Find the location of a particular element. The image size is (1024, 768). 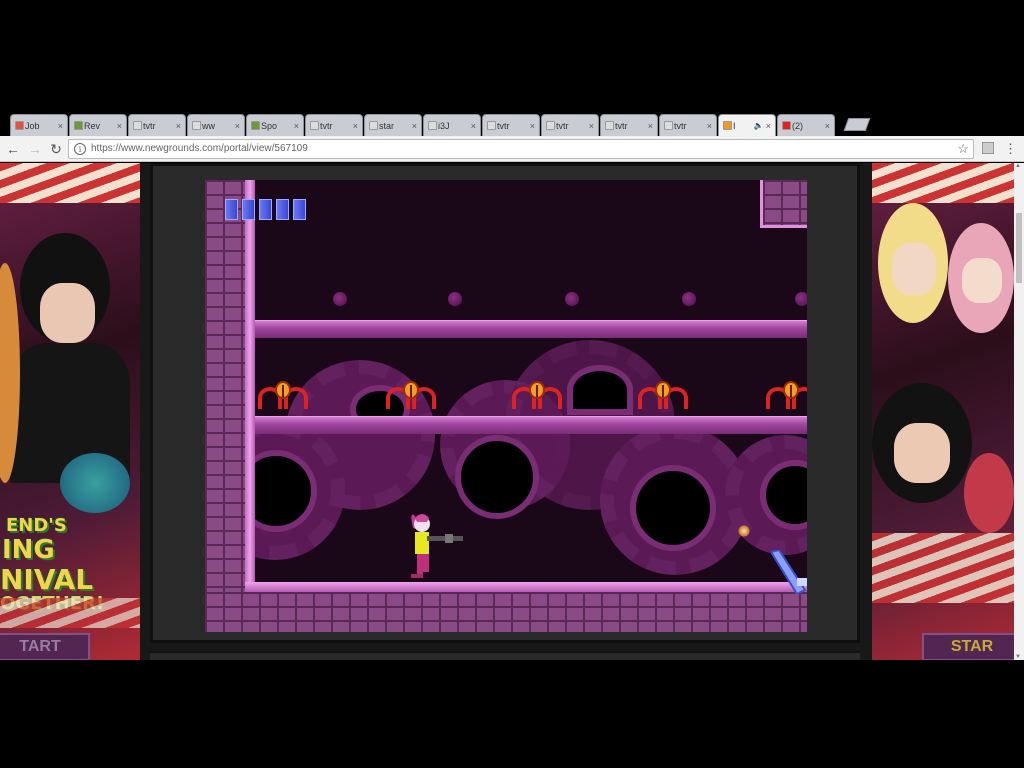

browser-tab: I 🔈 × is located at coordinates (747, 125).